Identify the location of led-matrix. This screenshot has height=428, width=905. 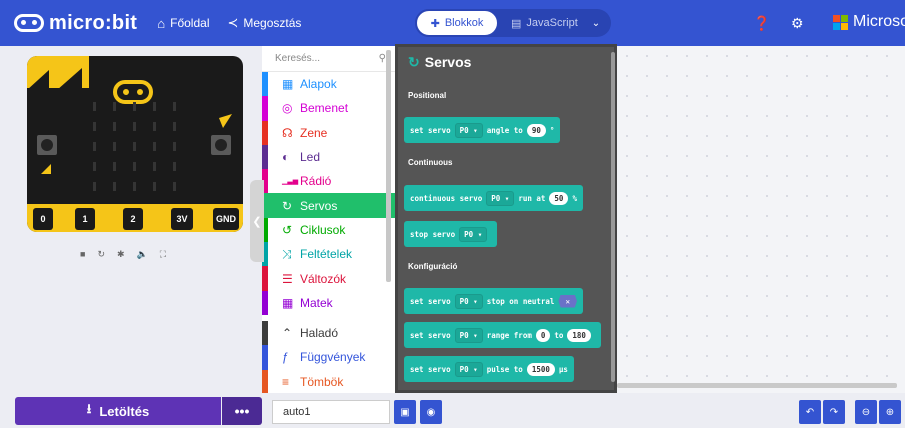
(135, 146).